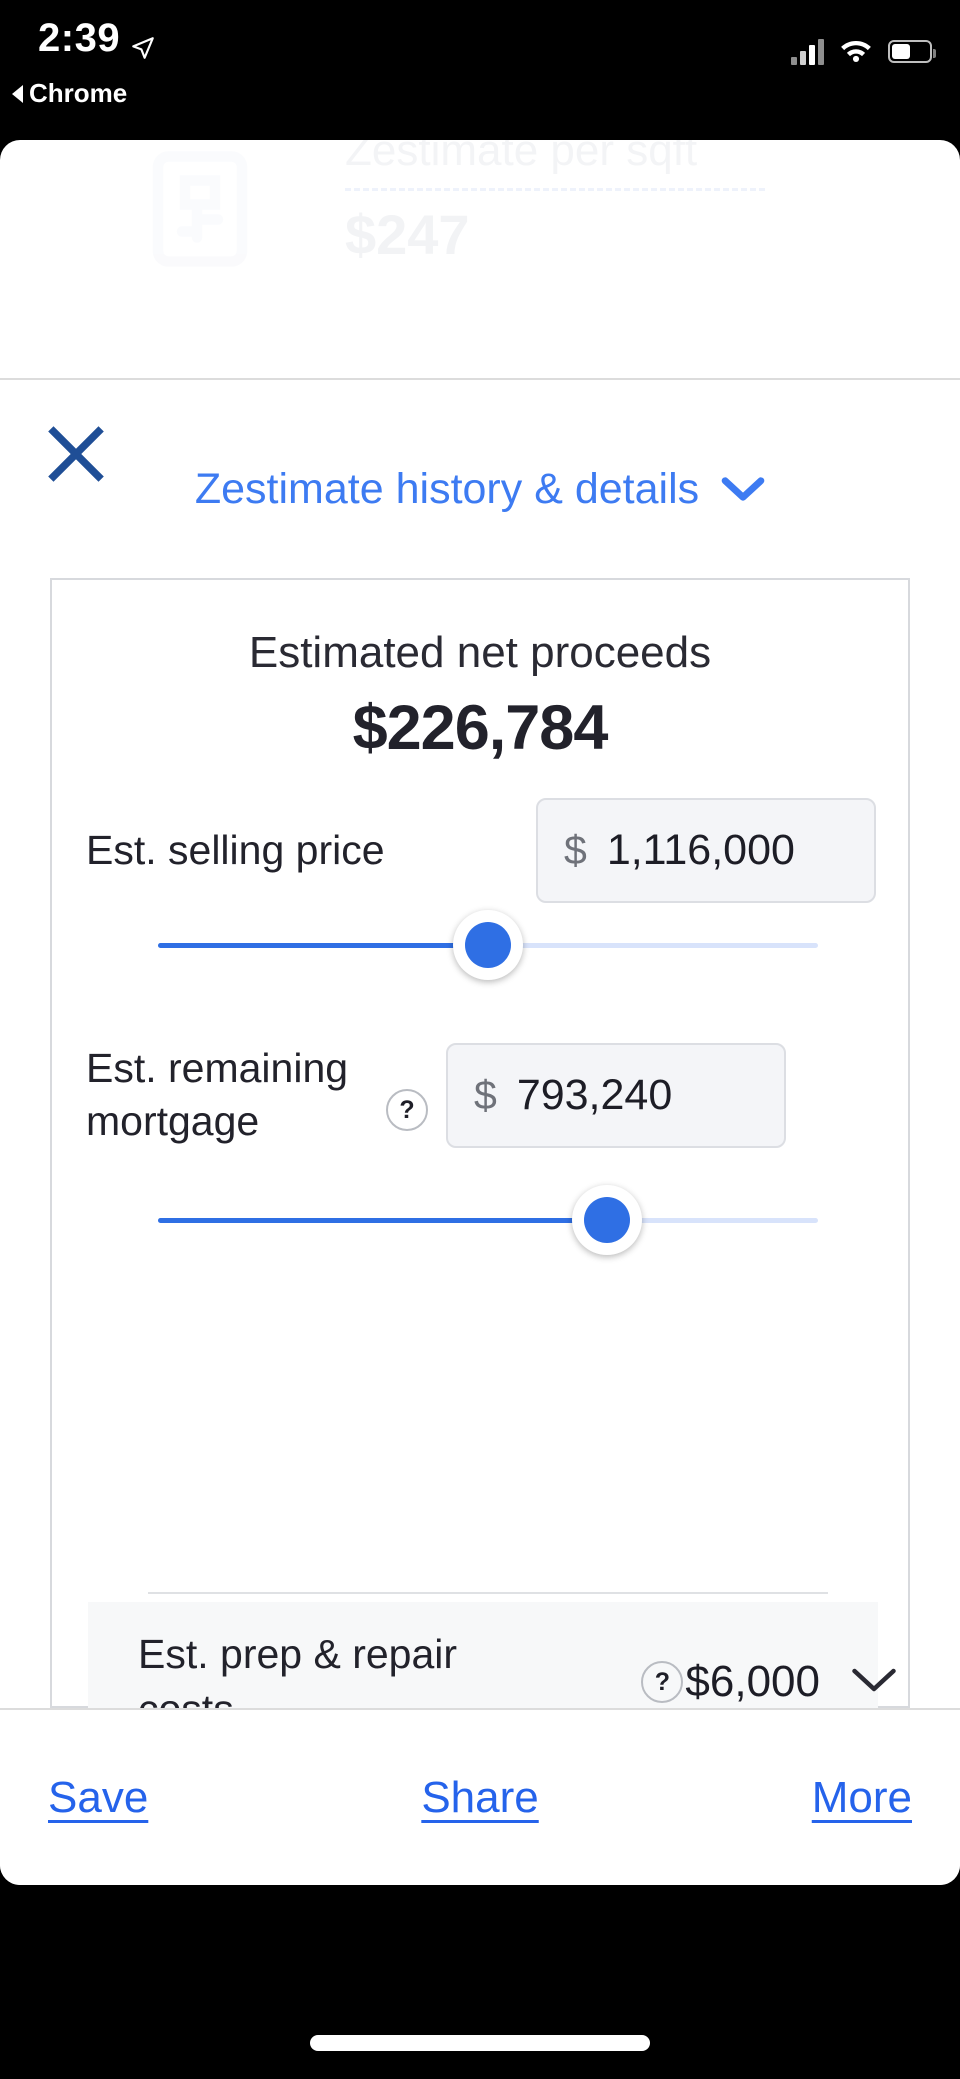  I want to click on status-bar: 2:39 Chrome, so click(480, 70).